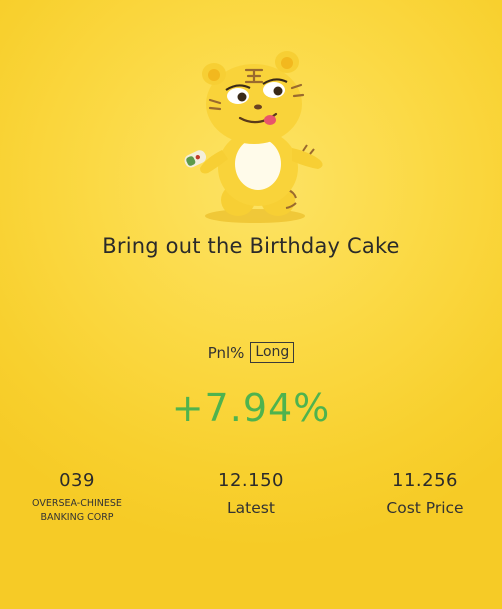  What do you see at coordinates (425, 508) in the screenshot?
I see `cost-price-label: Cost Price` at bounding box center [425, 508].